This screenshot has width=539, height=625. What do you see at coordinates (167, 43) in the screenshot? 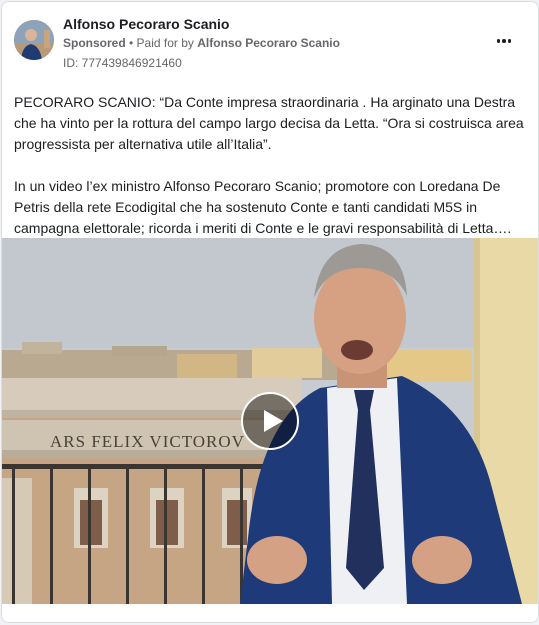
I see `paid-for-prefix: Paid for by` at bounding box center [167, 43].